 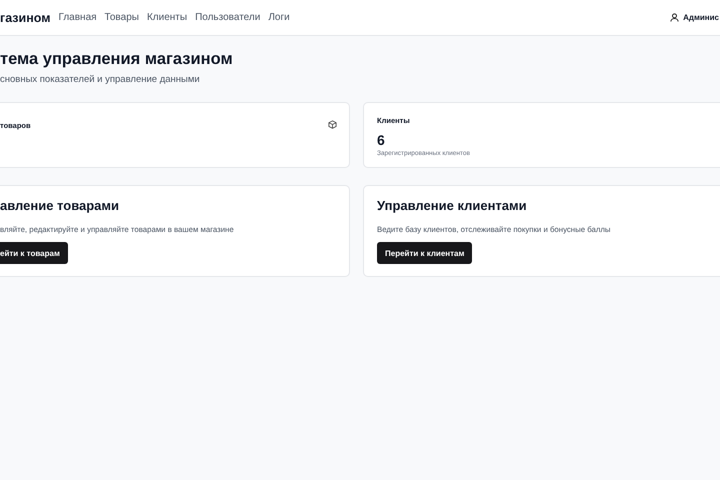 I want to click on nav-link: Главная, so click(x=77, y=17).